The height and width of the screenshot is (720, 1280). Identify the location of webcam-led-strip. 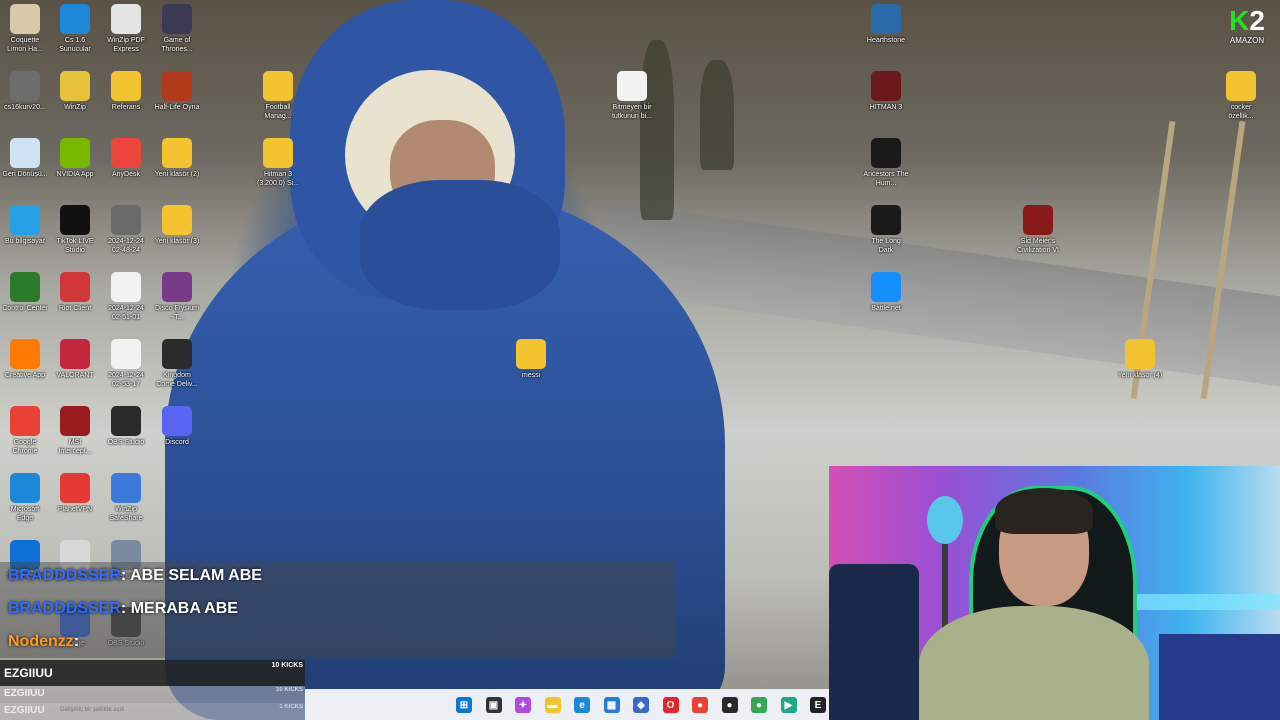
(1204, 602).